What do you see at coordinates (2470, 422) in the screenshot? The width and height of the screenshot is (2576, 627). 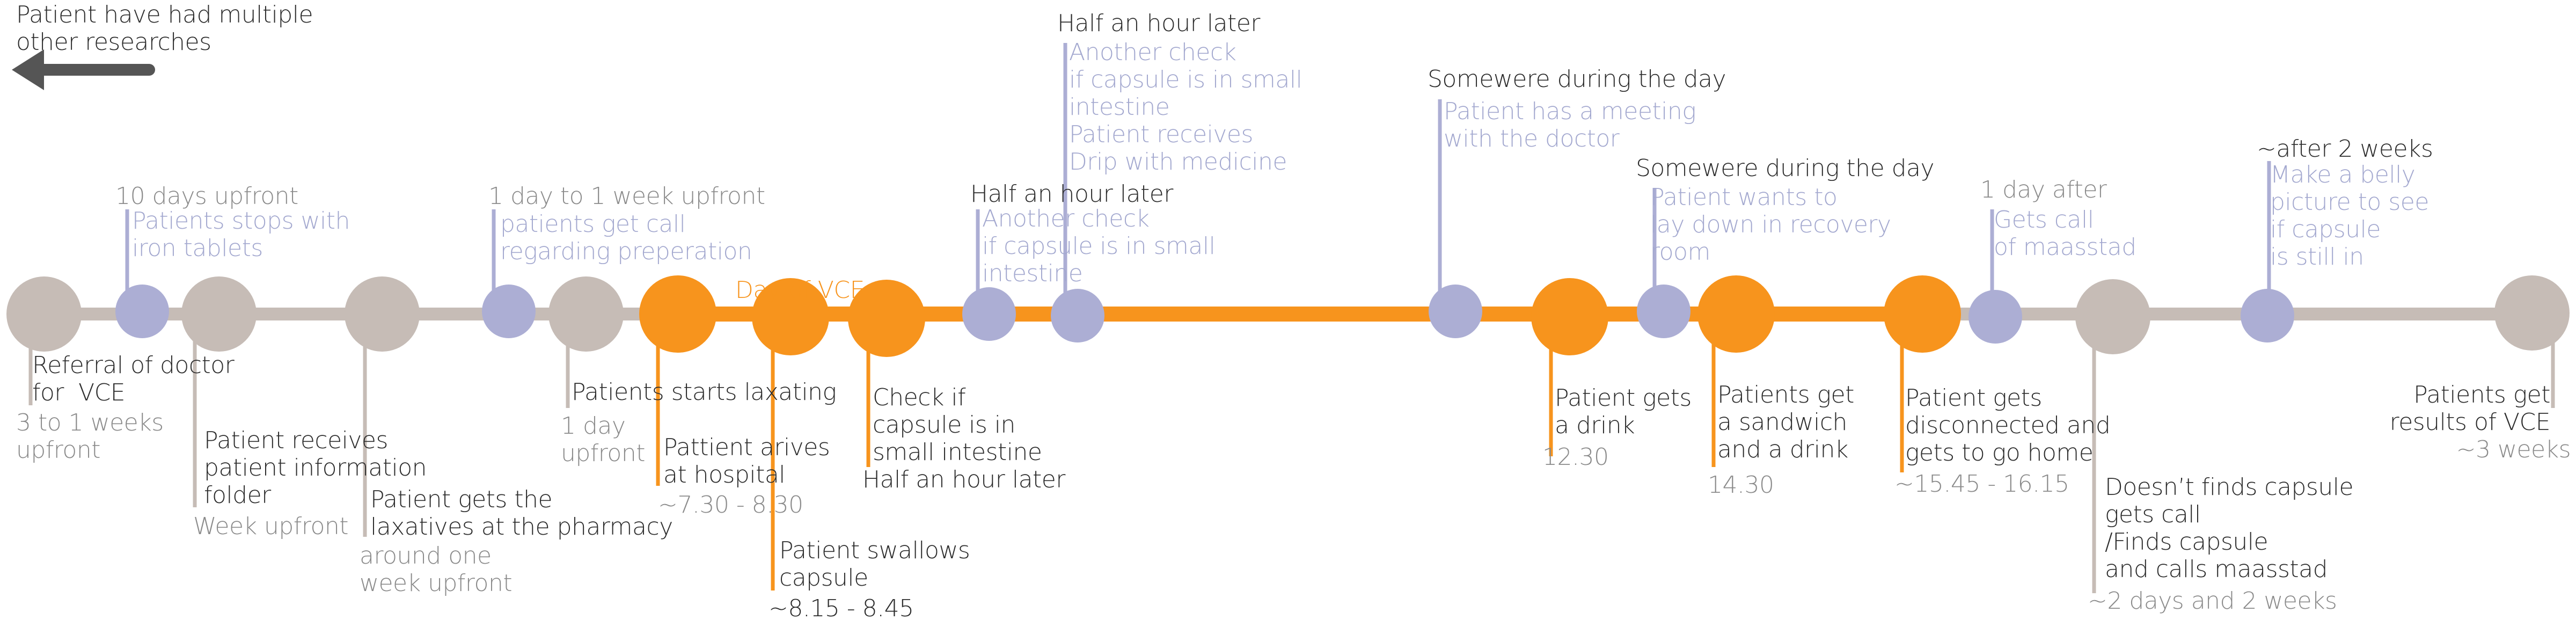 I see `event-text: results of VCE` at bounding box center [2470, 422].